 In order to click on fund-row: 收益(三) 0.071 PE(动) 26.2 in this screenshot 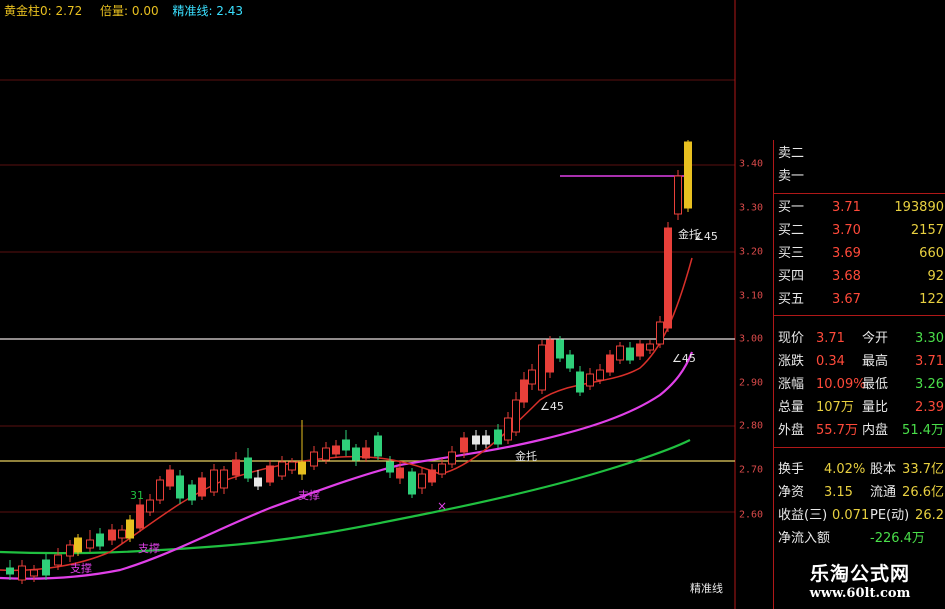, I will do `click(859, 515)`.